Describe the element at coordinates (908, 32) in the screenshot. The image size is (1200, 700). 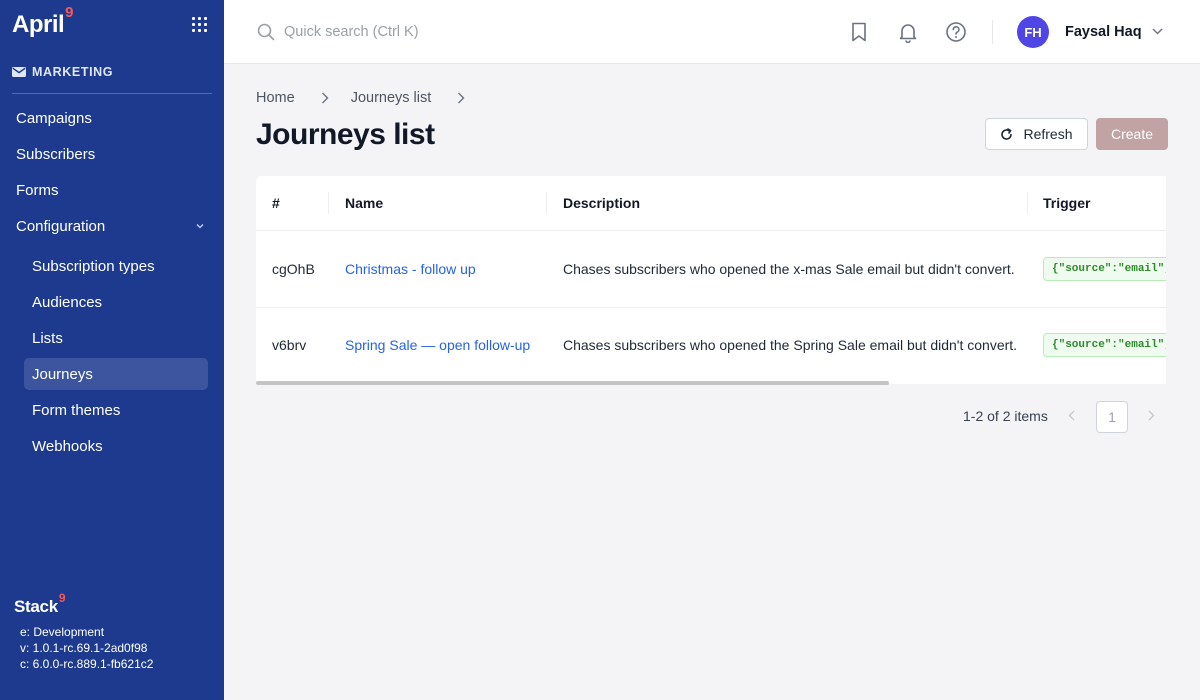
I see `bell-icon` at that location.